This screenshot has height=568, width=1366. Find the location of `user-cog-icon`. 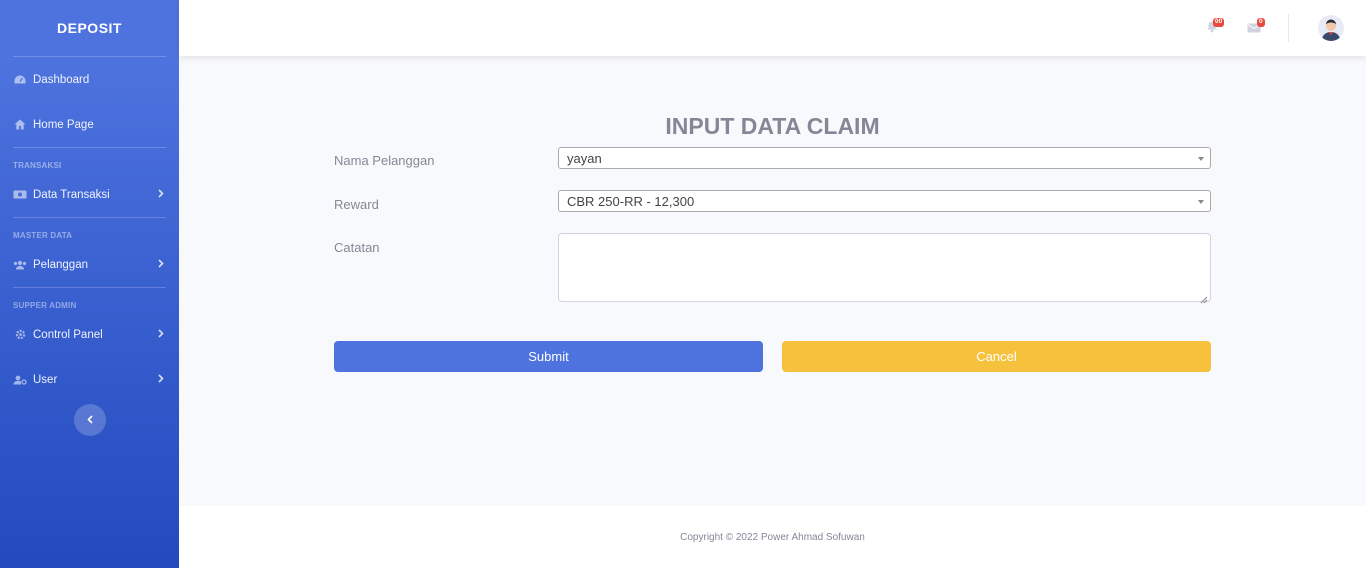

user-cog-icon is located at coordinates (20, 380).